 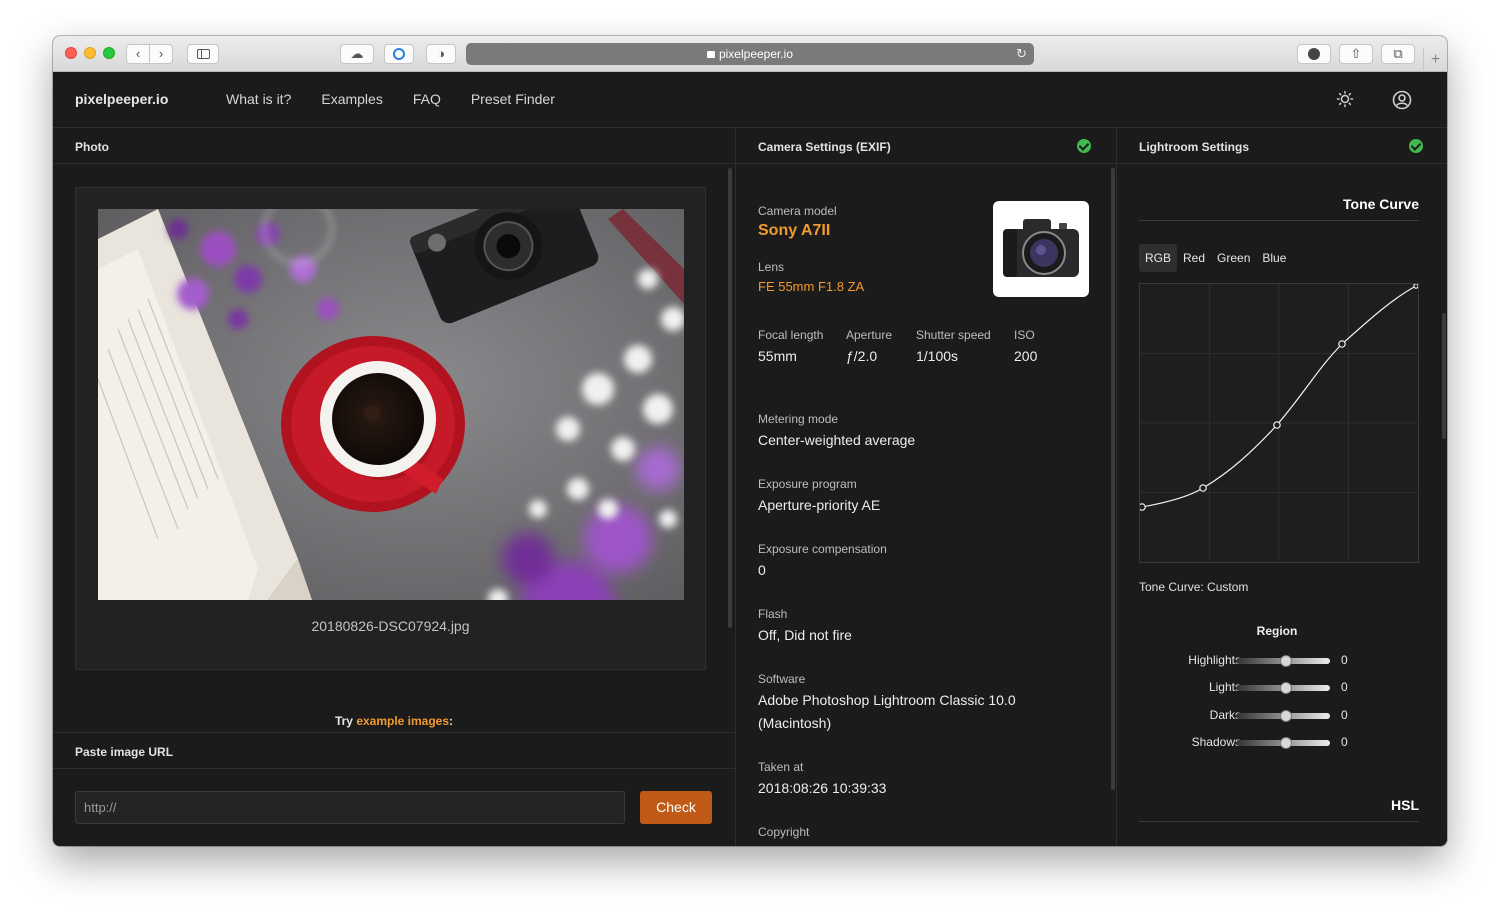 I want to click on password-manager-icon, so click(x=399, y=54).